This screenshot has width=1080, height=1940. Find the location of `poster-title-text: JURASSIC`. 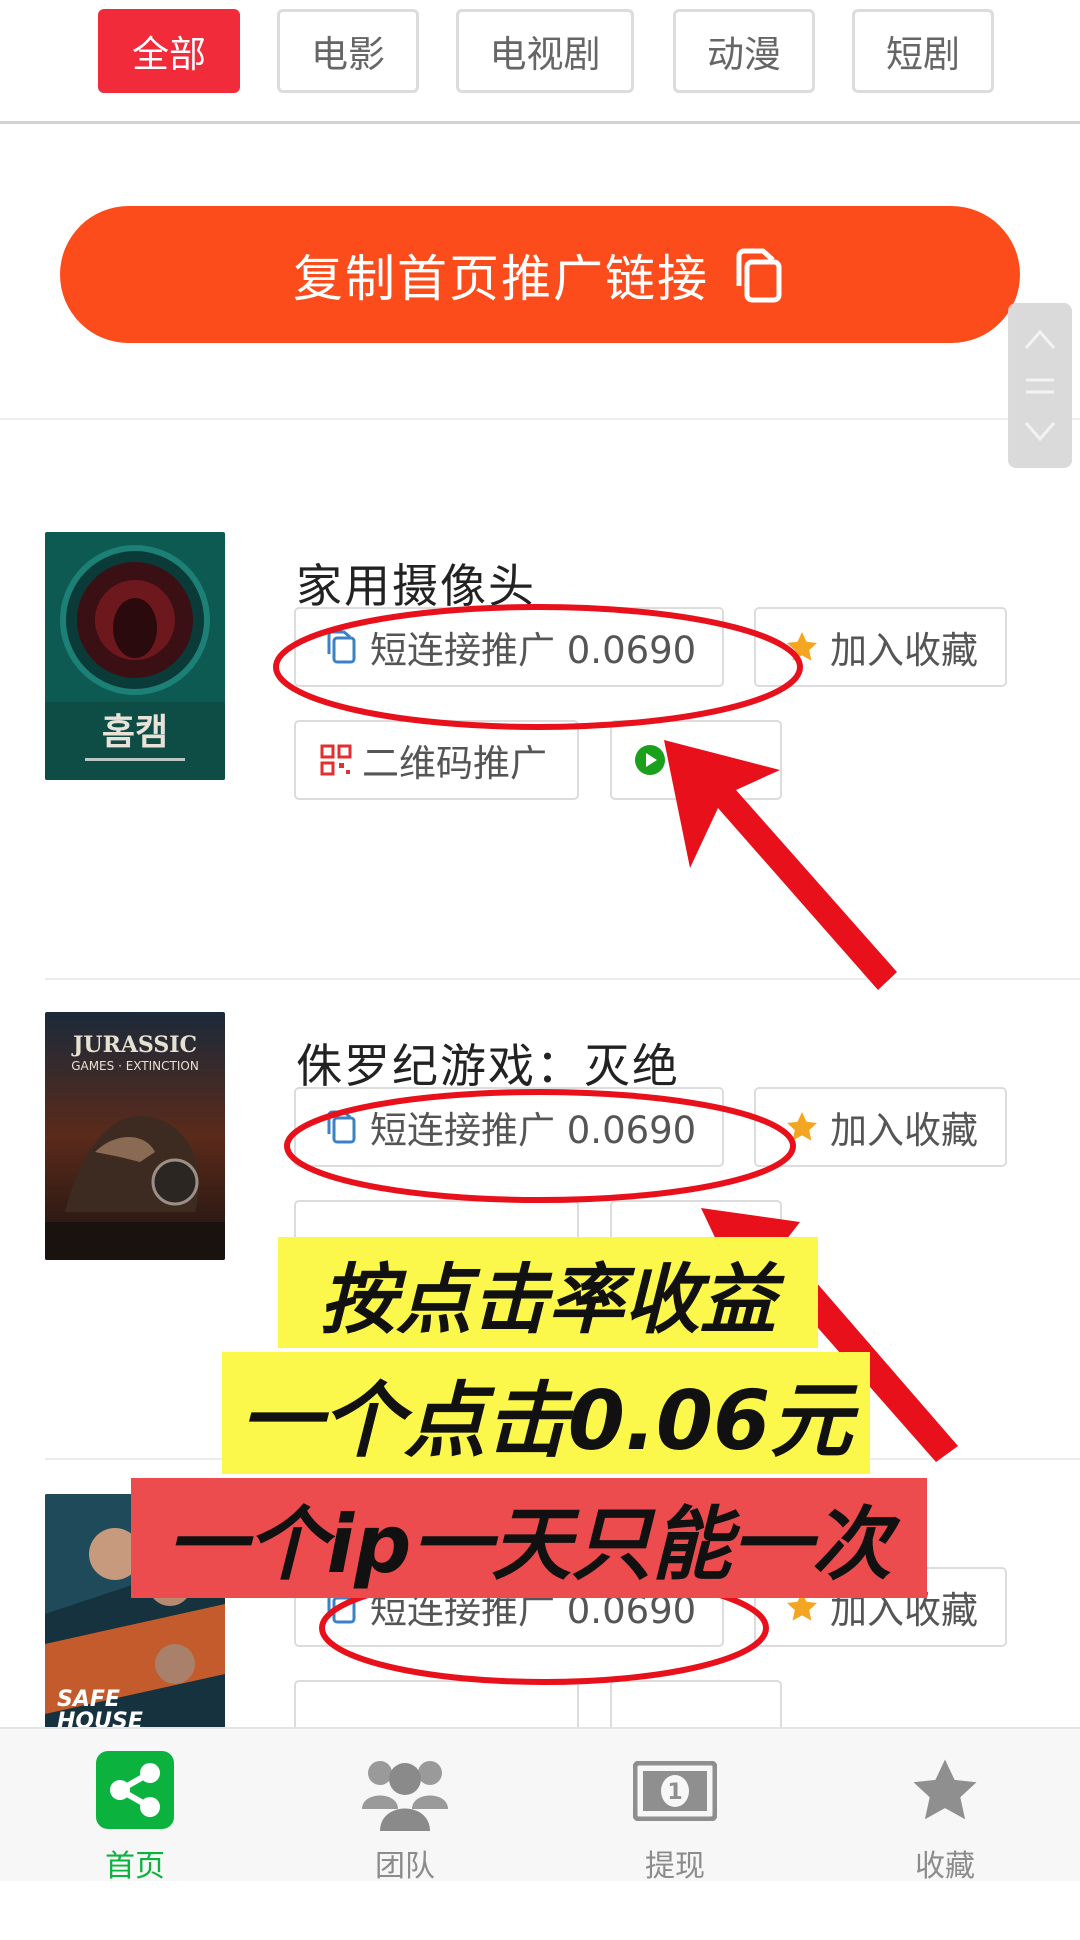

poster-title-text: JURASSIC is located at coordinates (134, 1045).